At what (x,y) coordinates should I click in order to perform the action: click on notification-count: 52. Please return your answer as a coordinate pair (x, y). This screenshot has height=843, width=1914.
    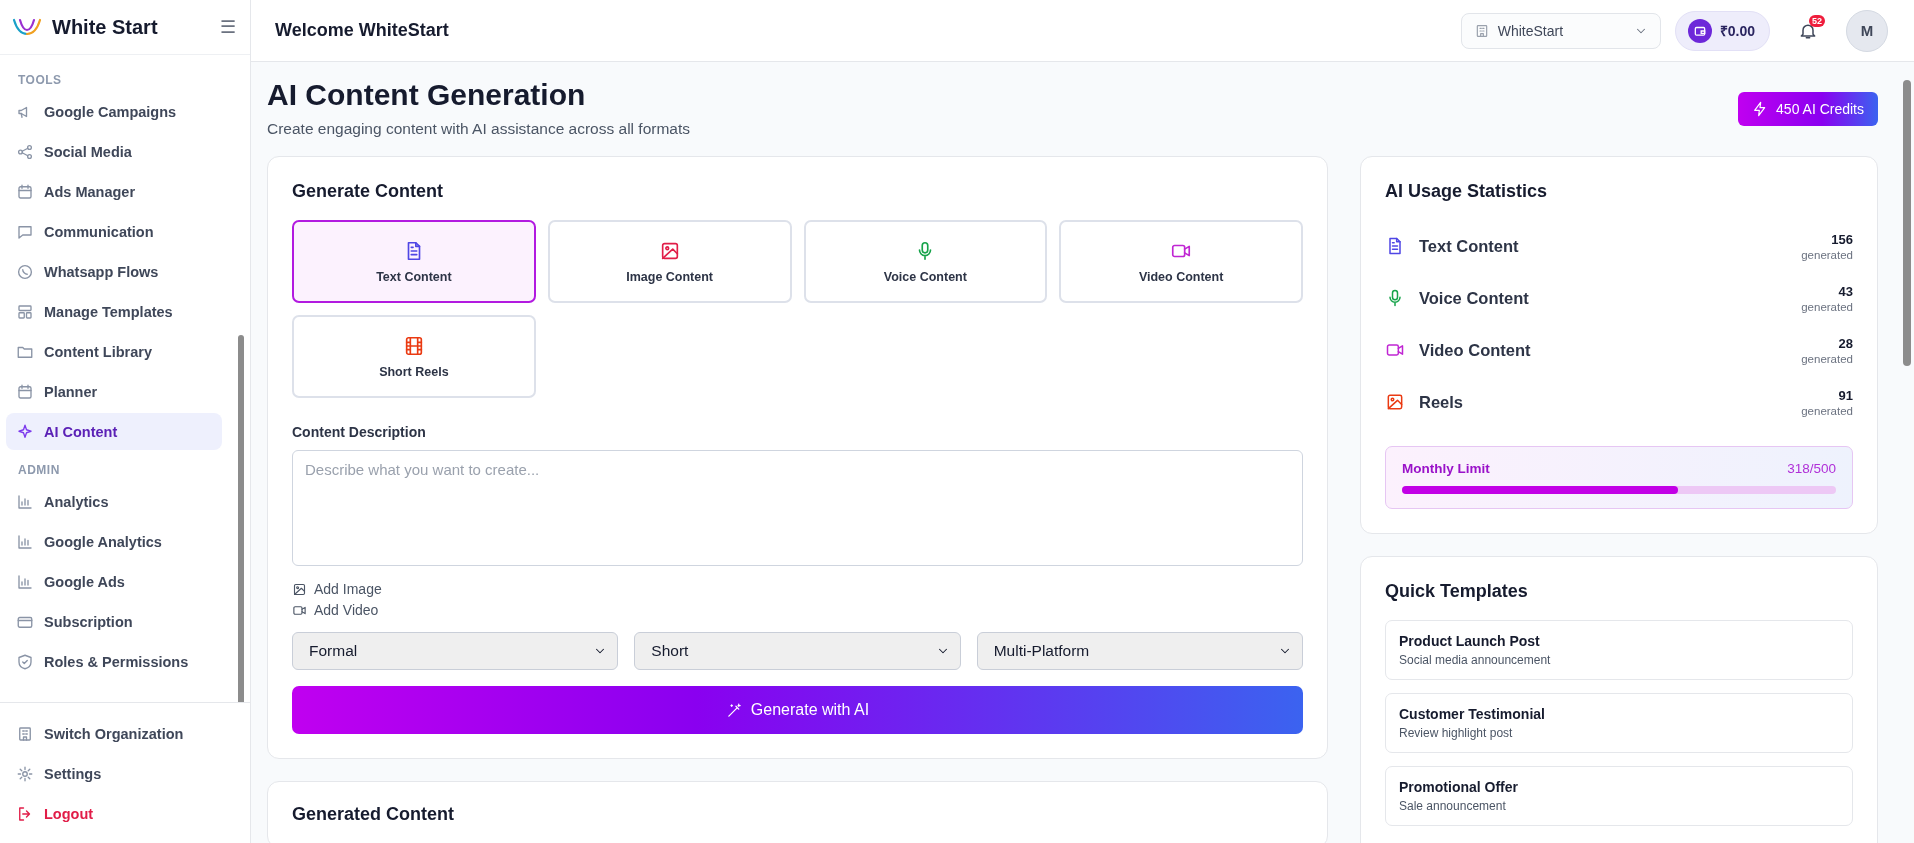
    Looking at the image, I should click on (1817, 20).